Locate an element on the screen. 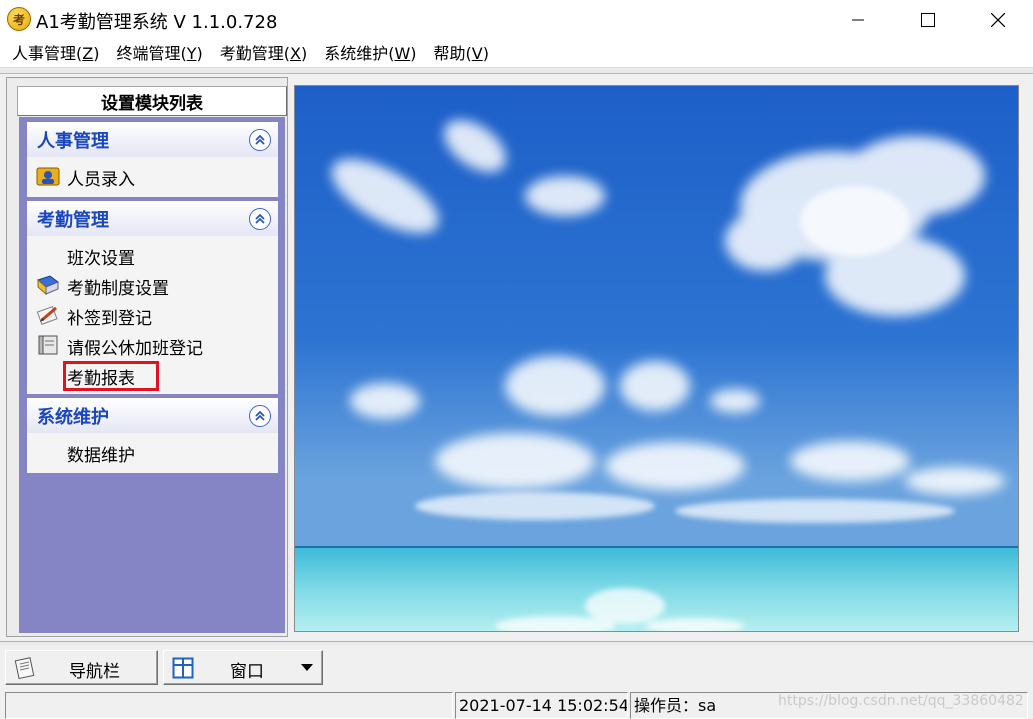 The image size is (1033, 719). maximize-button is located at coordinates (928, 20).